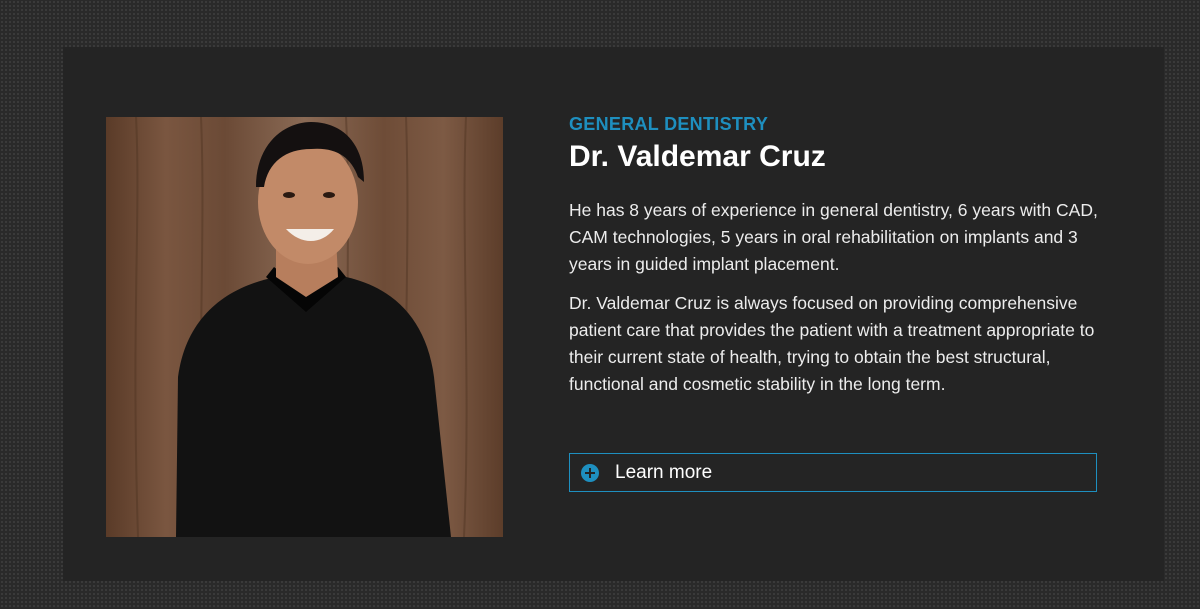 This screenshot has height=609, width=1200. What do you see at coordinates (669, 124) in the screenshot?
I see `specialty-label: GENERAL DENTISTRY` at bounding box center [669, 124].